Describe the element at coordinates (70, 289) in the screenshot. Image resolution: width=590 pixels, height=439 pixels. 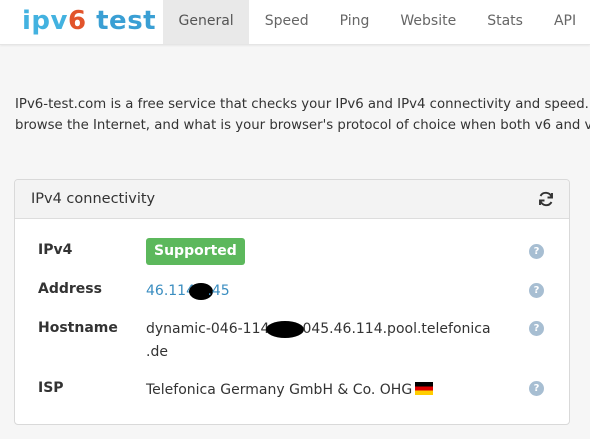
I see `address-label: Address` at that location.